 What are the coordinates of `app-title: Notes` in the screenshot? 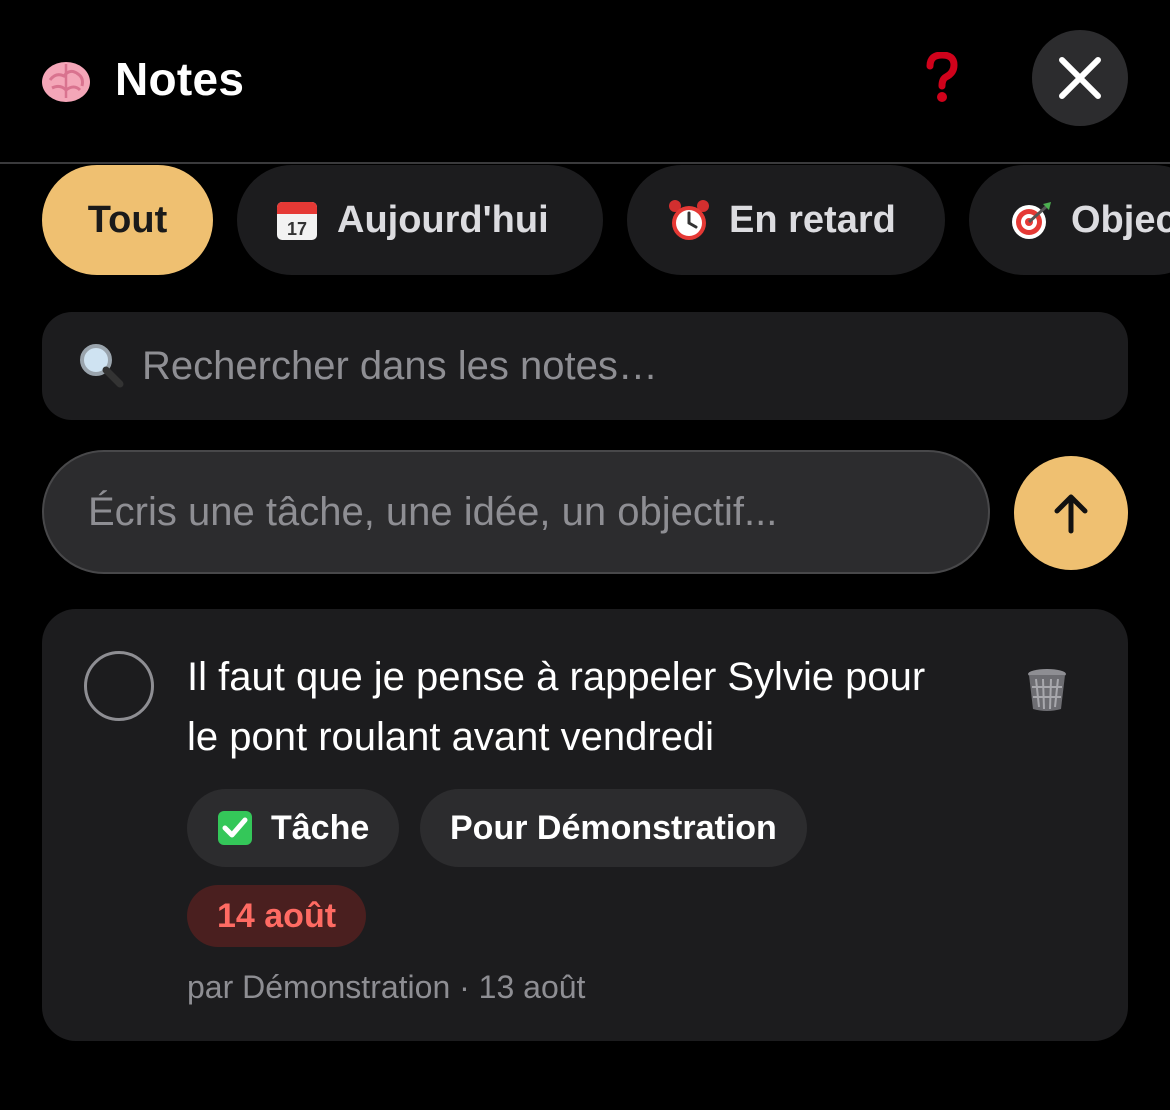 It's located at (180, 79).